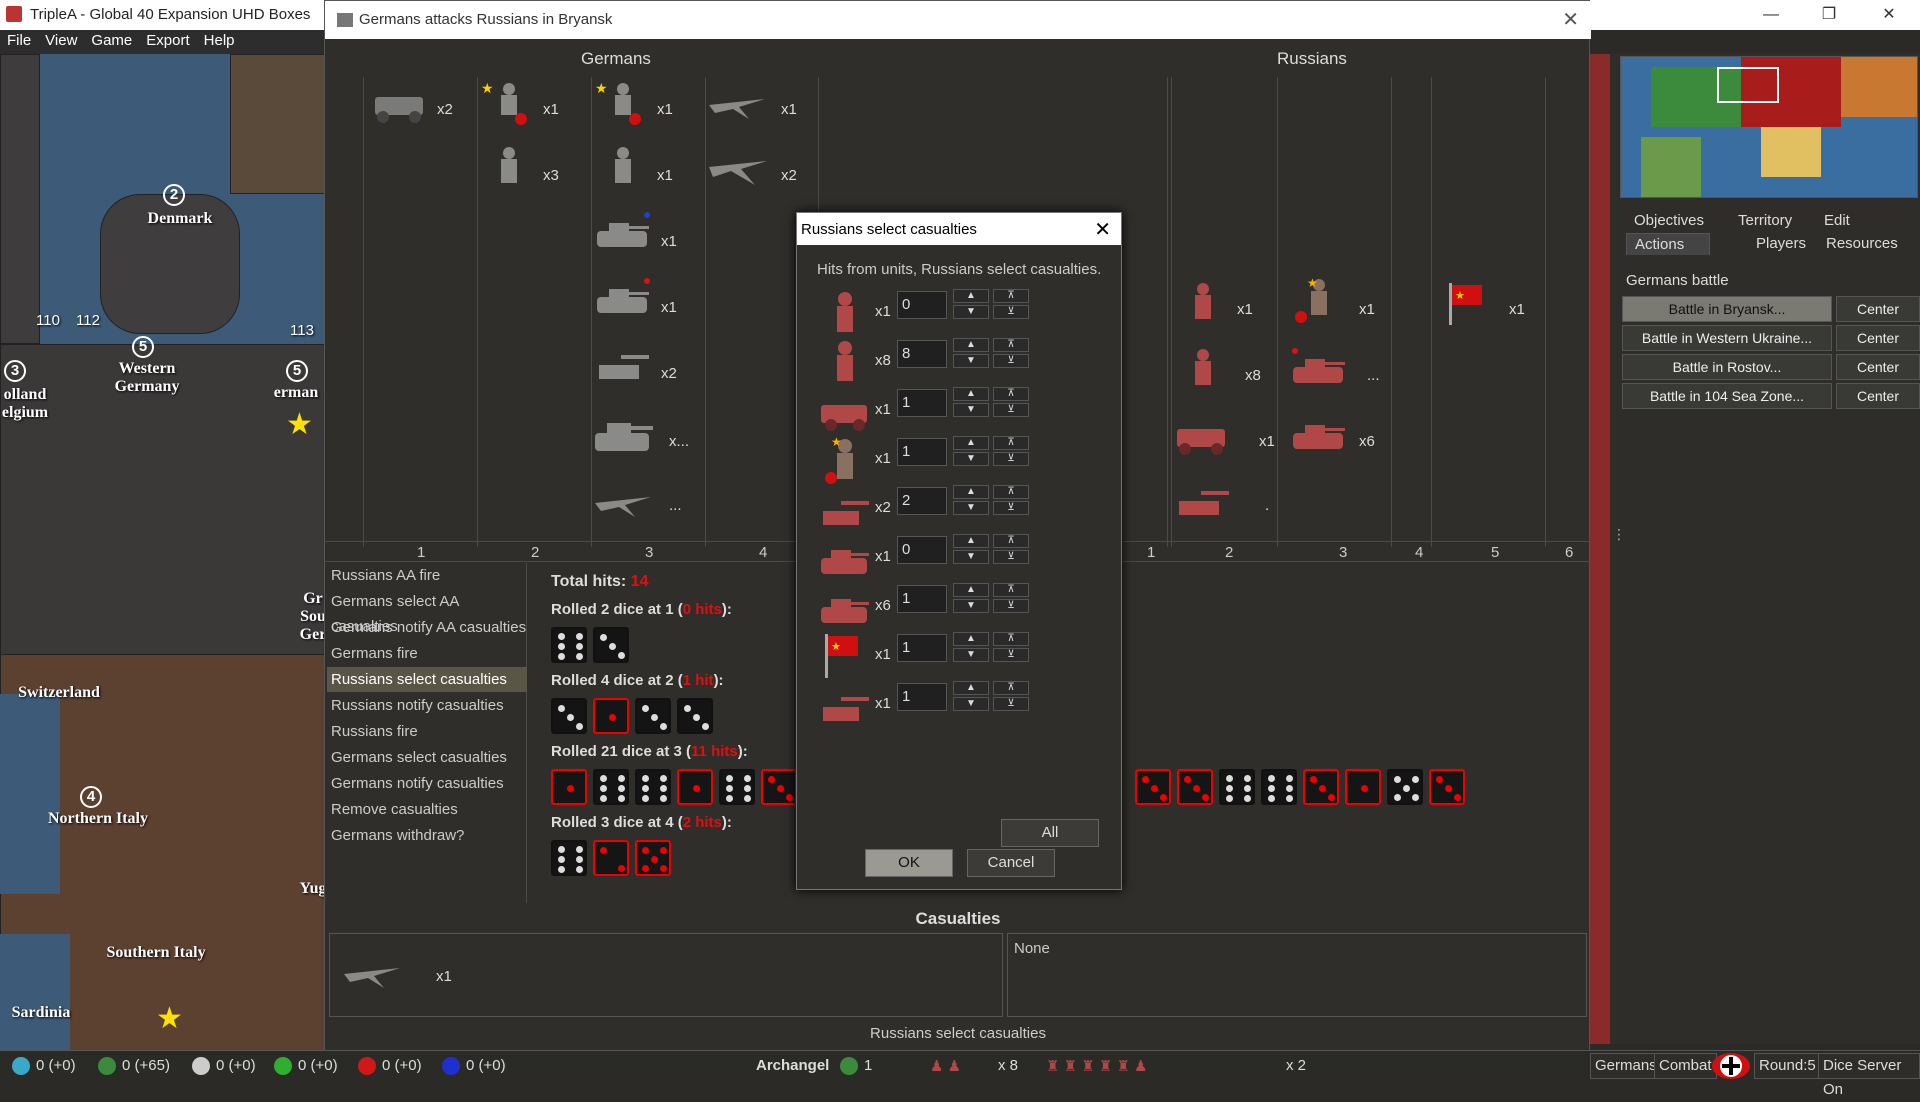 Image resolution: width=1920 pixels, height=1102 pixels. I want to click on battle-step: Germans withdraw?, so click(427, 835).